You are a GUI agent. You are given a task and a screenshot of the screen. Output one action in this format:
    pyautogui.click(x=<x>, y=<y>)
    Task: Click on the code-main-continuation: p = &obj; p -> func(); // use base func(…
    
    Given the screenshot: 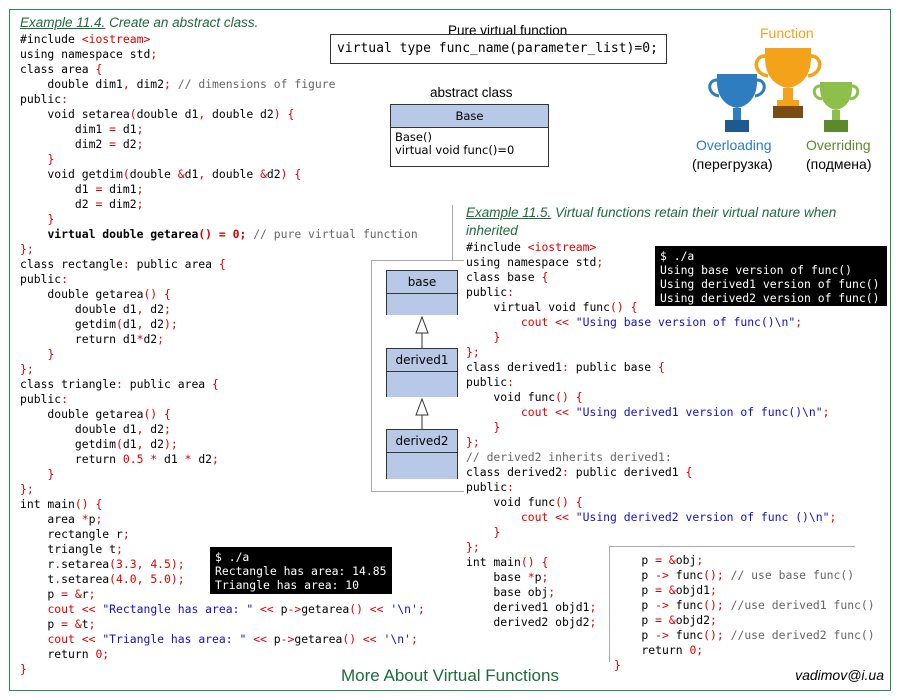 What is the action you would take?
    pyautogui.click(x=744, y=612)
    